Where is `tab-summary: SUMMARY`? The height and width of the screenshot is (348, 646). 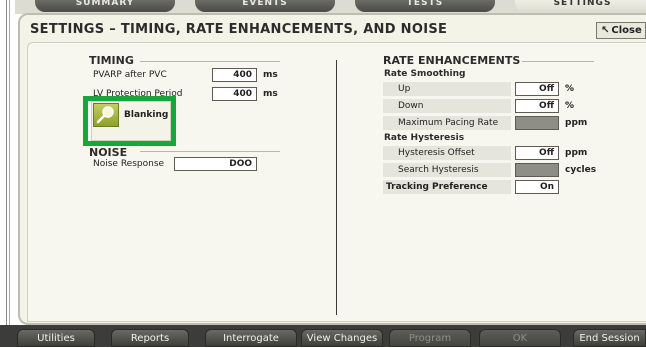
tab-summary: SUMMARY is located at coordinates (105, 6).